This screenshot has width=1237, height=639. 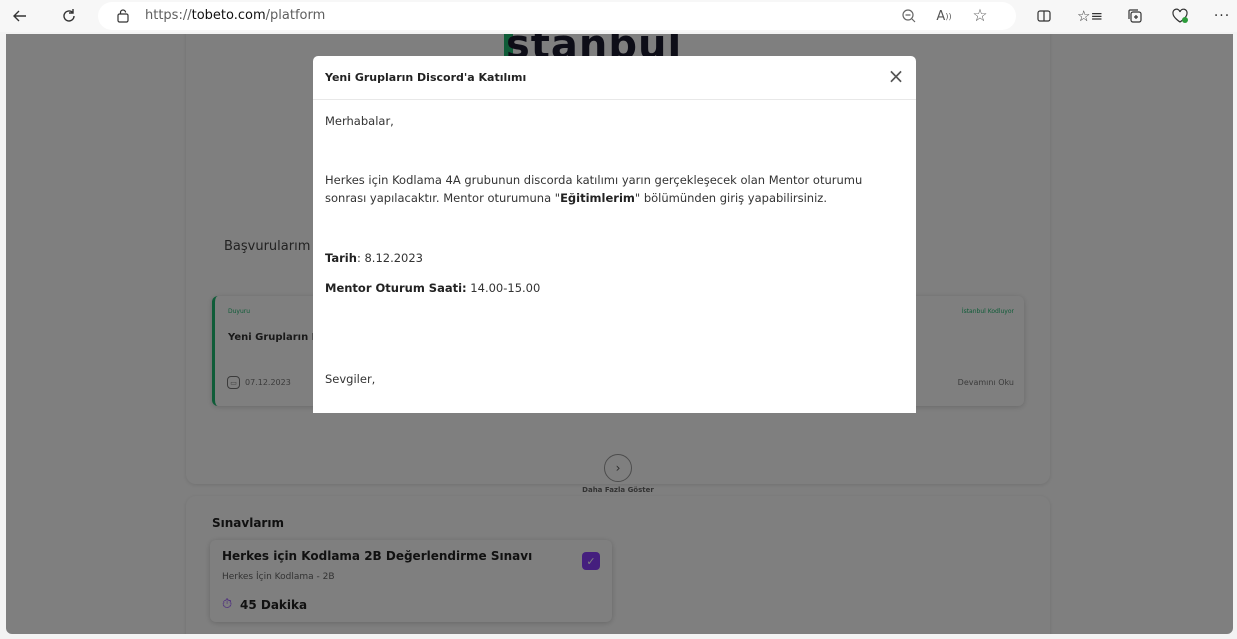 I want to click on modal-date: Tarih: 8.12.2023, so click(x=374, y=258).